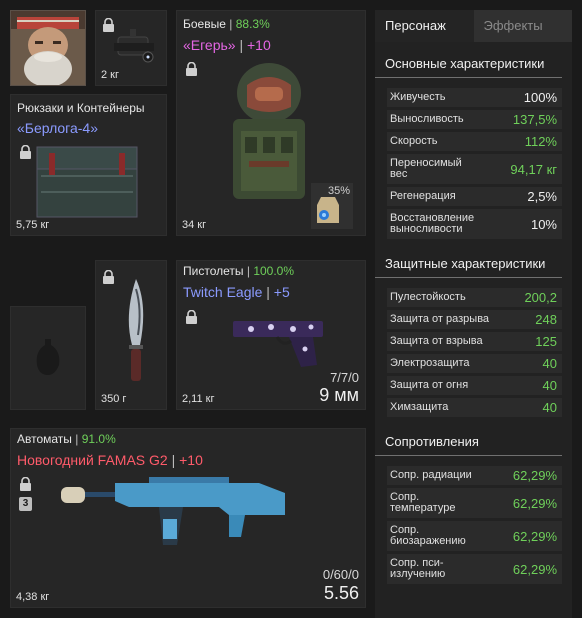 This screenshot has height=618, width=582. I want to click on backpack-slot: Рюкзаки и Контейнеры «Берлога-4» 5,75 кг, so click(88, 165).